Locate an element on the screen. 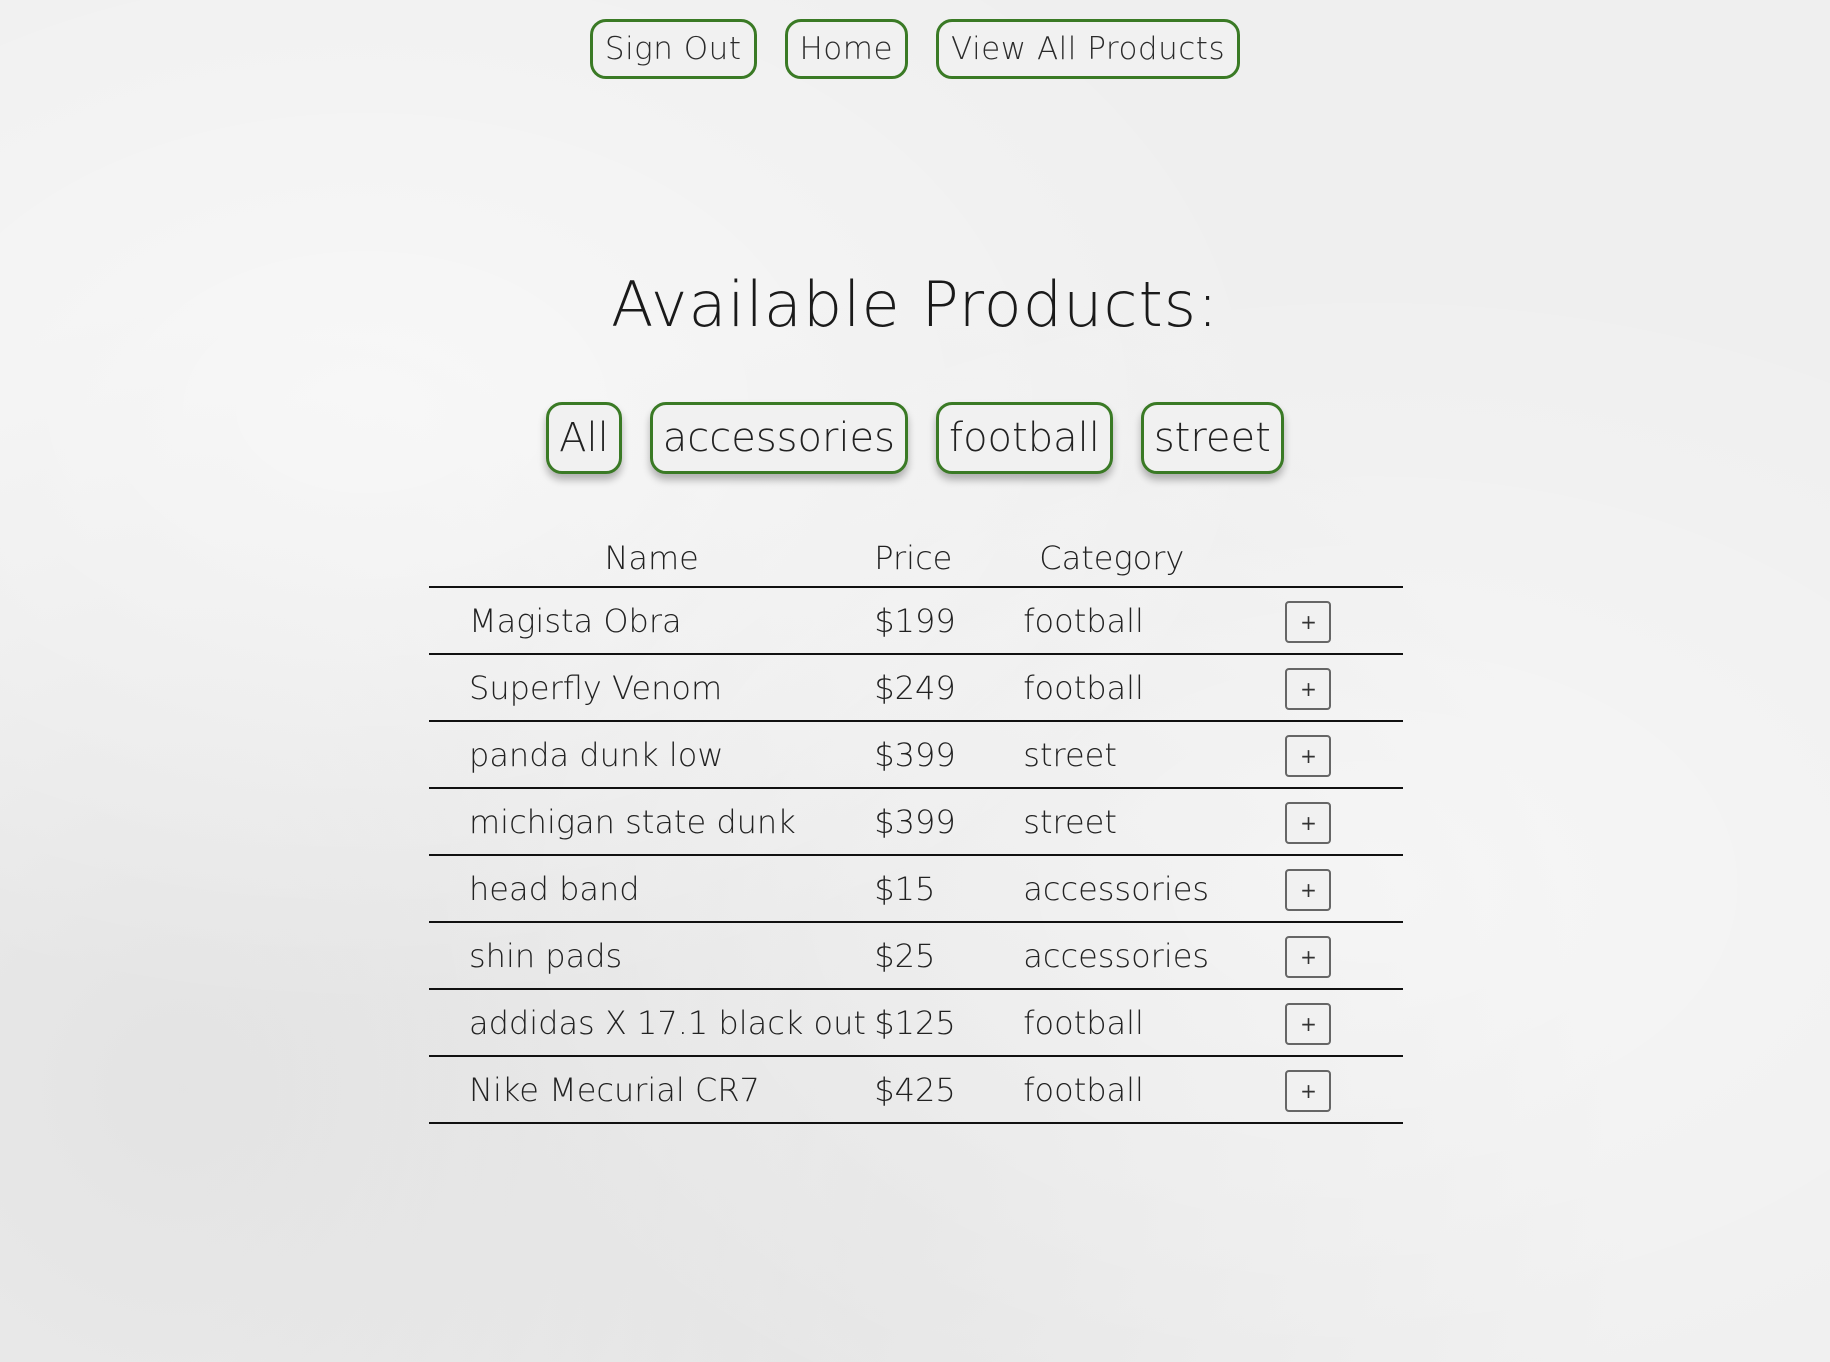 This screenshot has width=1830, height=1362. product-name: shin pads is located at coordinates (652, 956).